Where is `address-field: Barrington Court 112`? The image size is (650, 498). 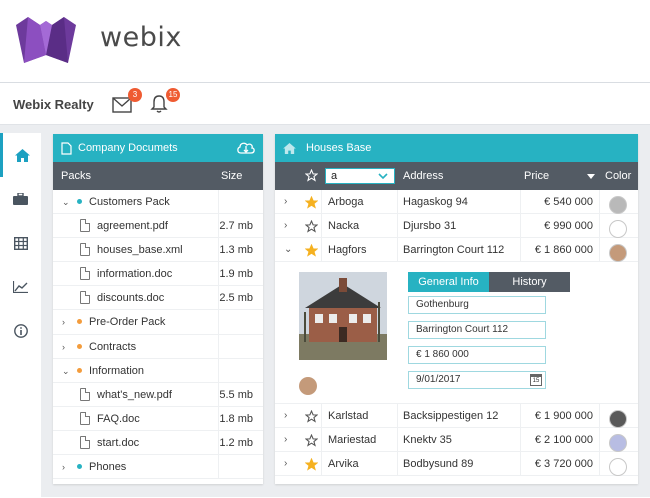 address-field: Barrington Court 112 is located at coordinates (477, 330).